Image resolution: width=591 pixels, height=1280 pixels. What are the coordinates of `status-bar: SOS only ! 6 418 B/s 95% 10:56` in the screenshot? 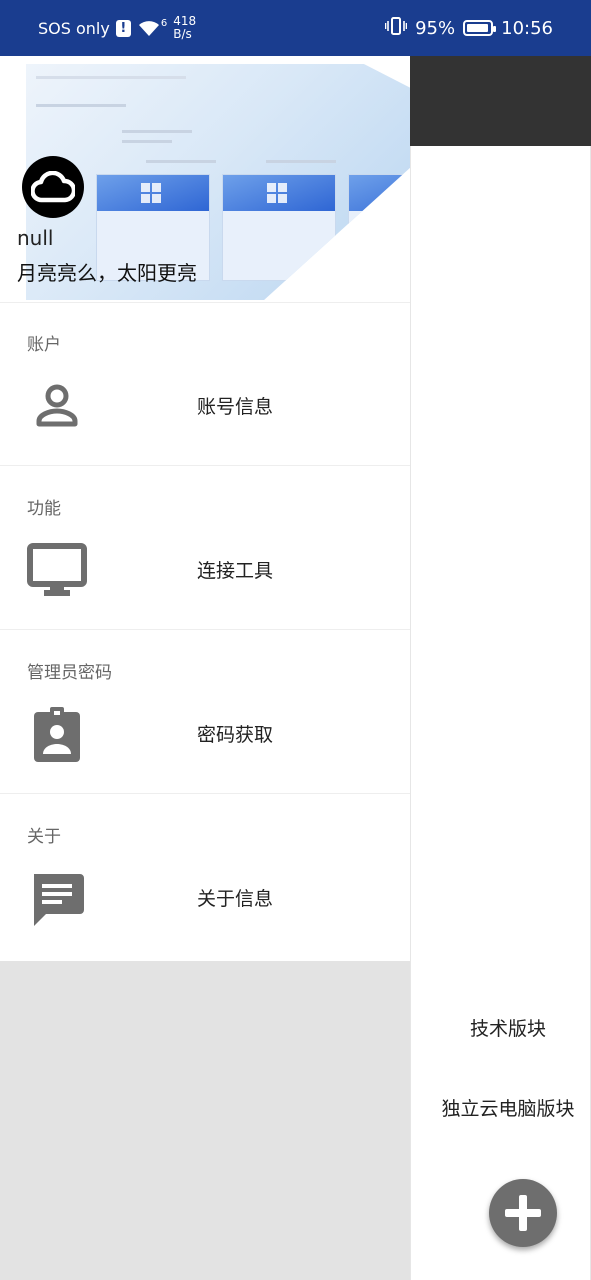 It's located at (295, 28).